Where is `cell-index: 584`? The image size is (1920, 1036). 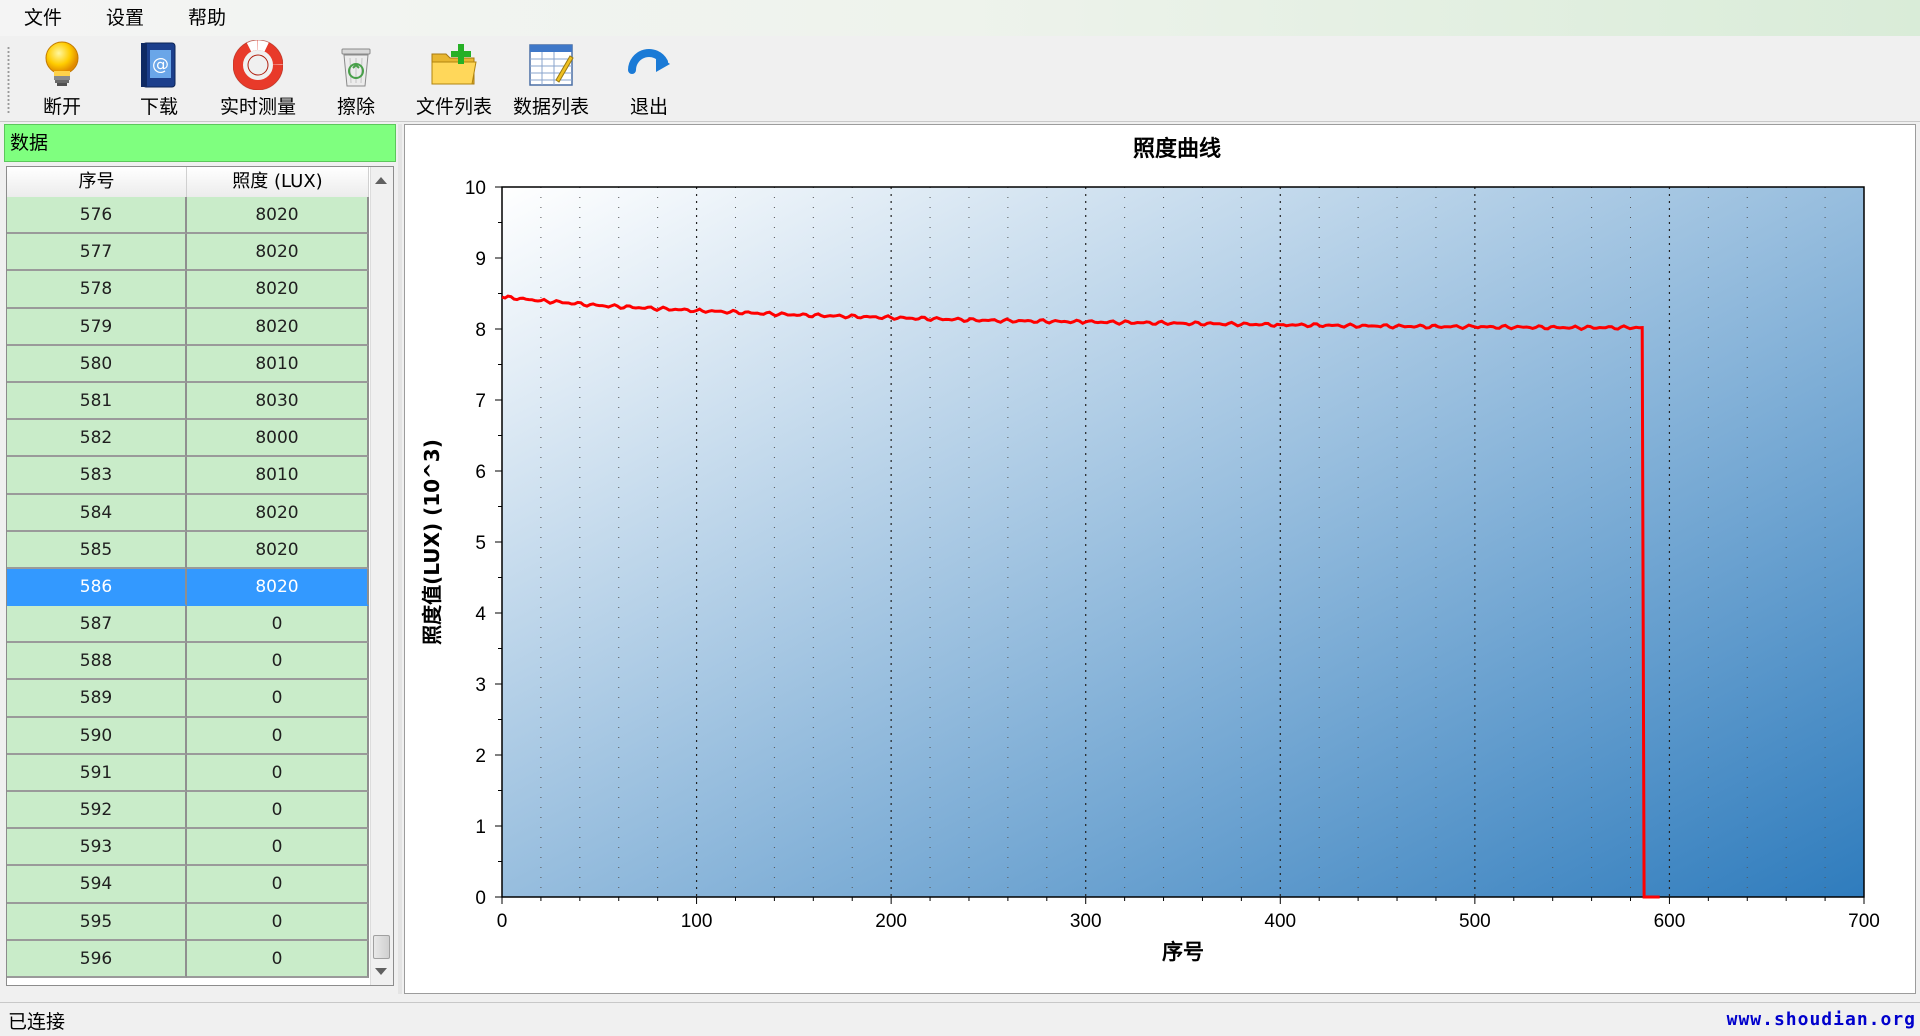 cell-index: 584 is located at coordinates (97, 513).